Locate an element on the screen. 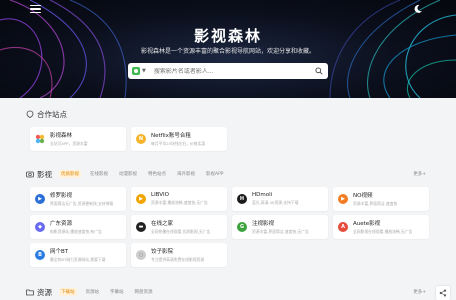 Image resolution: width=456 pixels, height=300 pixels. site-title: 影视森林 is located at coordinates (227, 36).